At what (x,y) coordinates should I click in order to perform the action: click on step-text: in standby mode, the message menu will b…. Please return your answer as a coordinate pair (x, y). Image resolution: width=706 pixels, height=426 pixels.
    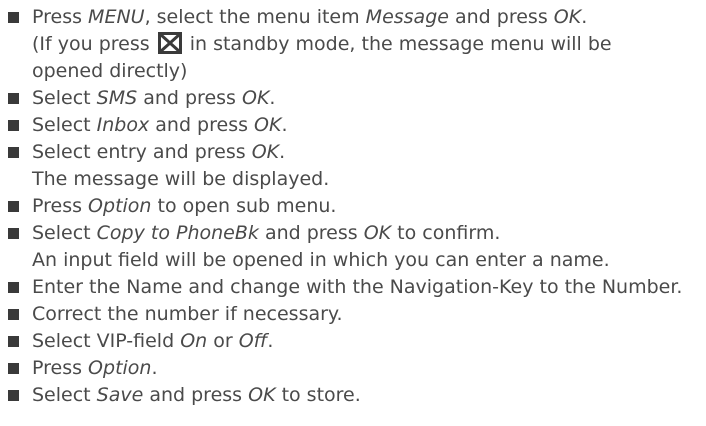
    Looking at the image, I should click on (397, 44).